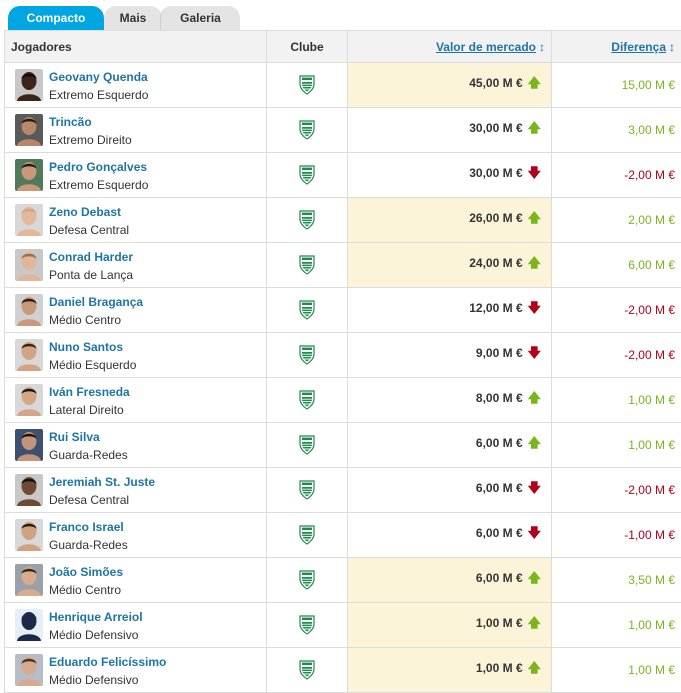  What do you see at coordinates (96, 617) in the screenshot?
I see `player-name-link: Henrique Arreiol` at bounding box center [96, 617].